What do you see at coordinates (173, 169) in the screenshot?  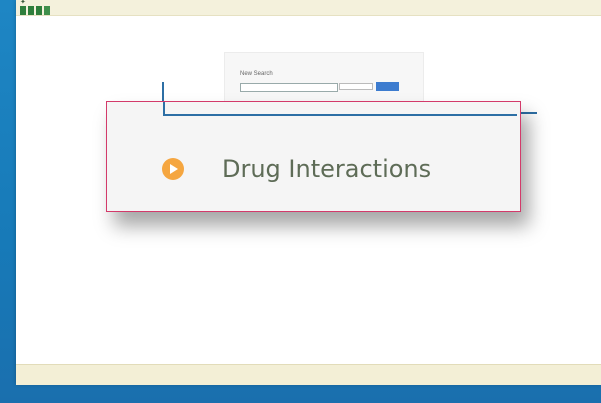 I see `play-circle-icon` at bounding box center [173, 169].